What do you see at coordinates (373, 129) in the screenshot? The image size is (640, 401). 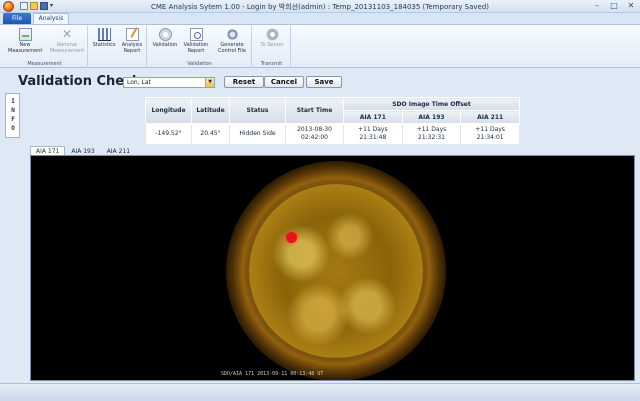 I see `aia171-days: +11 Days` at bounding box center [373, 129].